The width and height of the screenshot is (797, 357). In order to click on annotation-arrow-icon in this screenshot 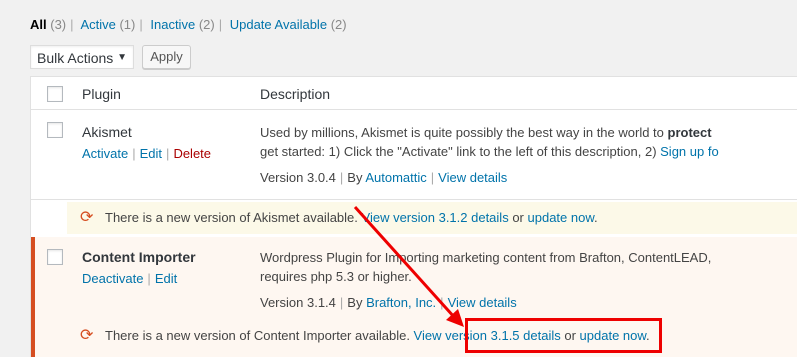, I will do `click(408, 266)`.